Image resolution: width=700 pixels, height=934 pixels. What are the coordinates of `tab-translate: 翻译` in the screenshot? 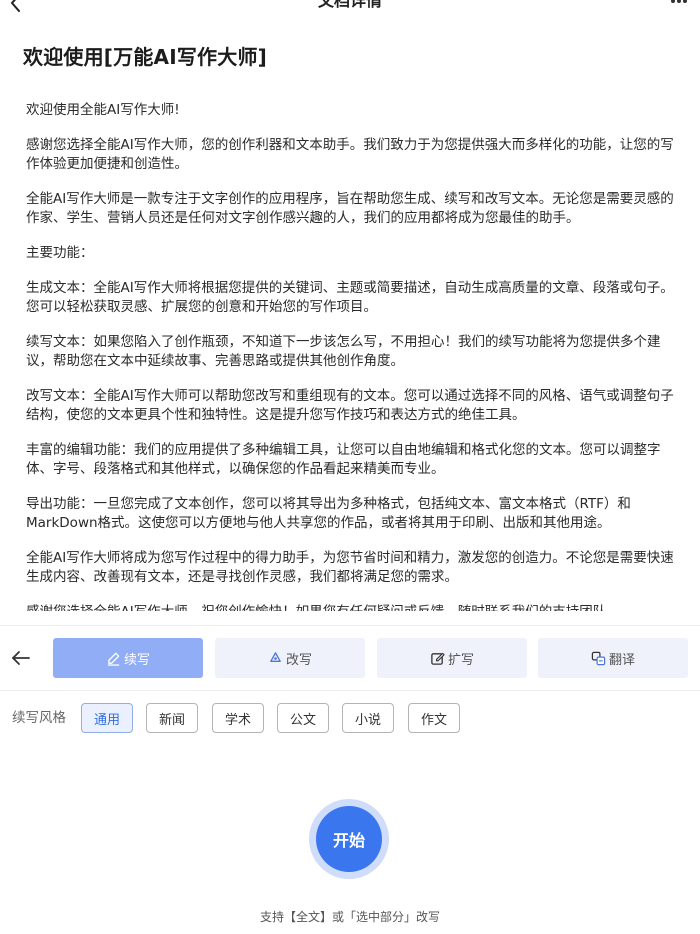 It's located at (613, 658).